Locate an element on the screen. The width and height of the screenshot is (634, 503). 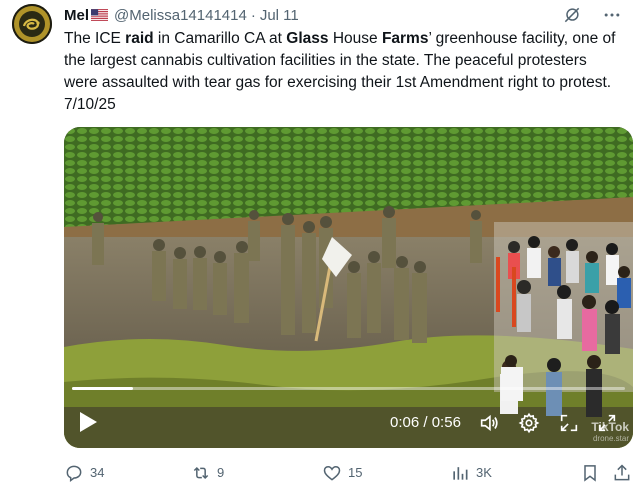
grok-icon is located at coordinates (572, 15).